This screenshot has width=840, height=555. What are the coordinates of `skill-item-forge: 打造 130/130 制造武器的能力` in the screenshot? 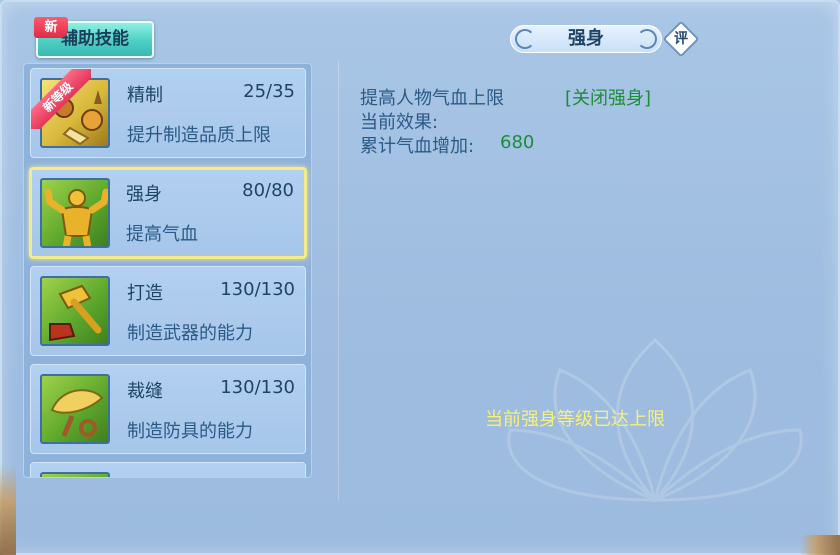 It's located at (168, 311).